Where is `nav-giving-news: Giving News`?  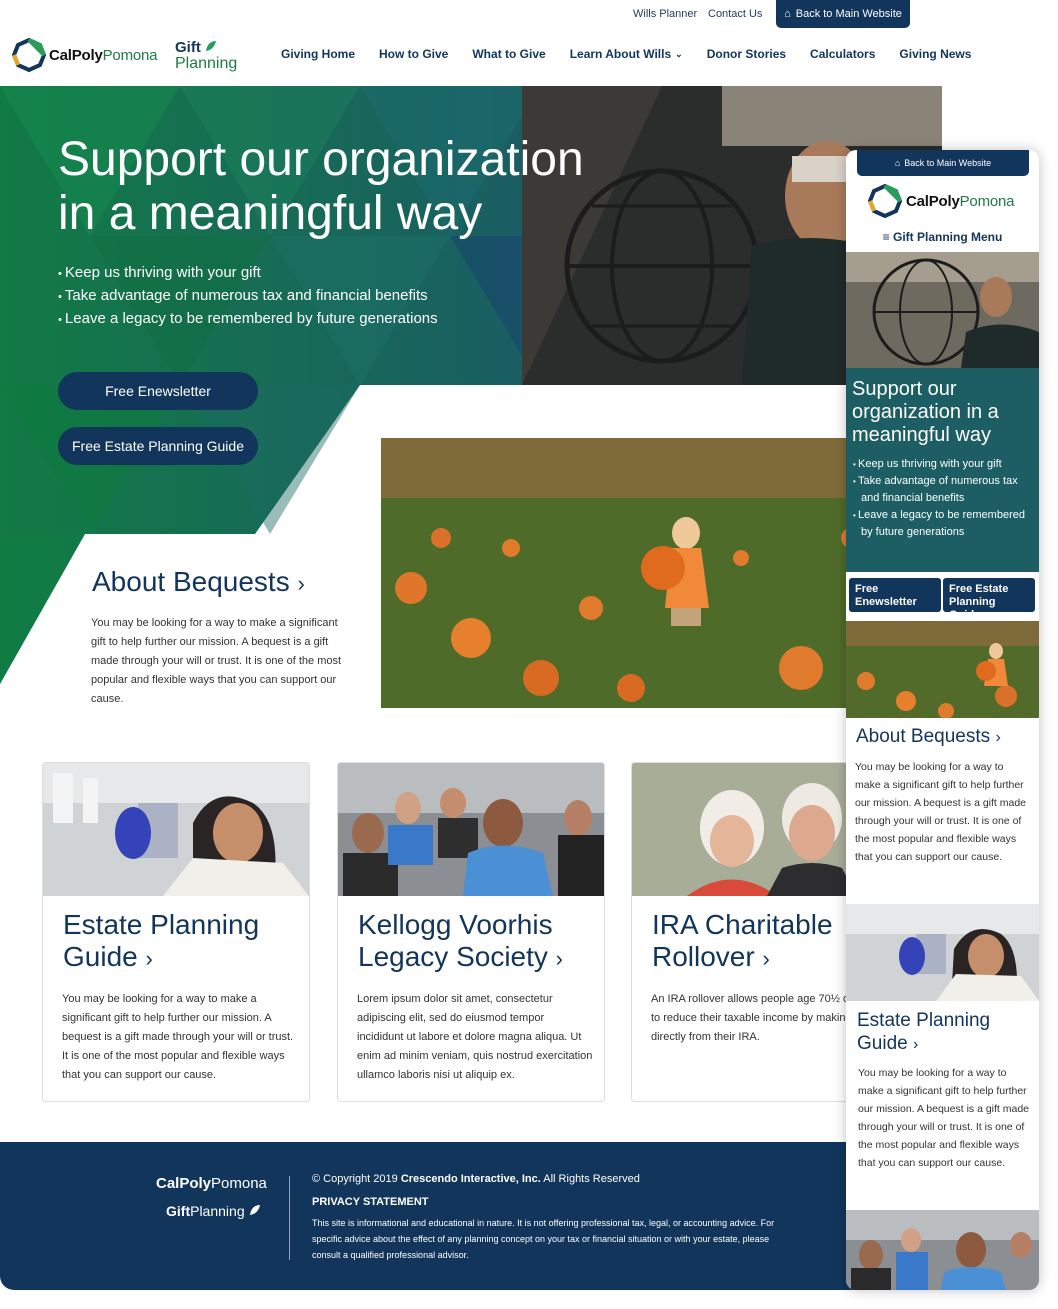 nav-giving-news: Giving News is located at coordinates (935, 54).